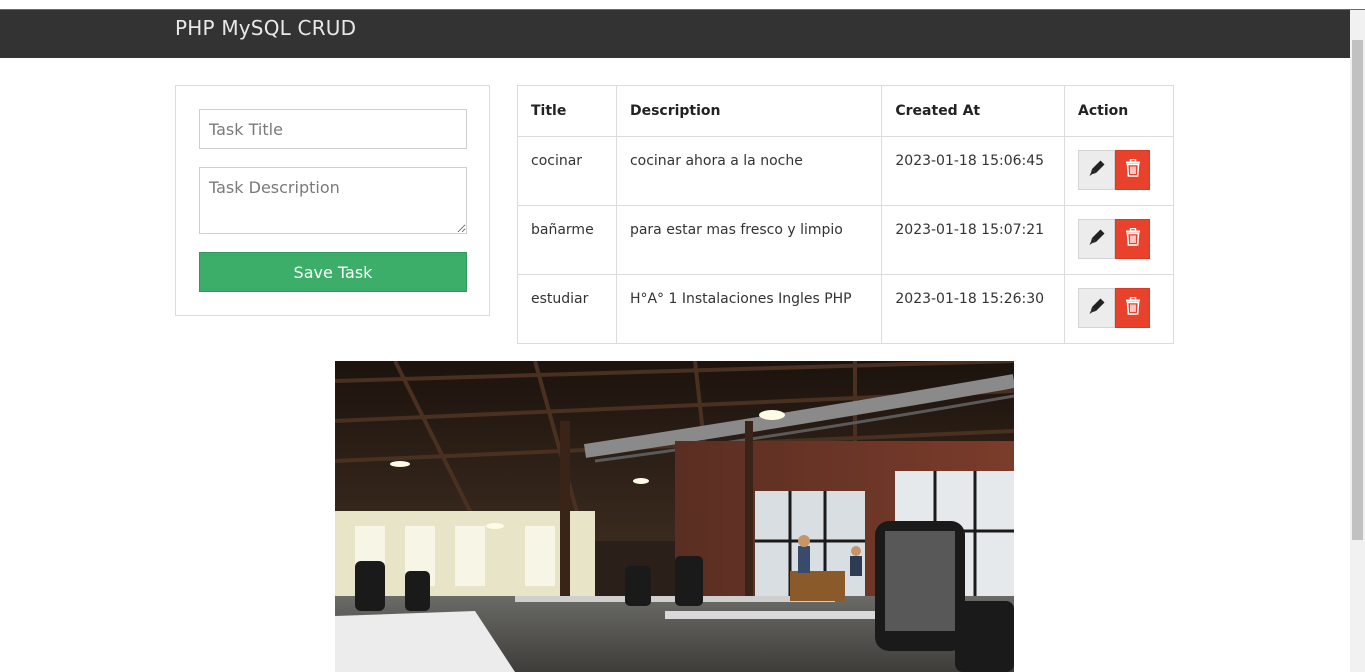 The width and height of the screenshot is (1365, 672). Describe the element at coordinates (333, 129) in the screenshot. I see `task-title-input` at that location.